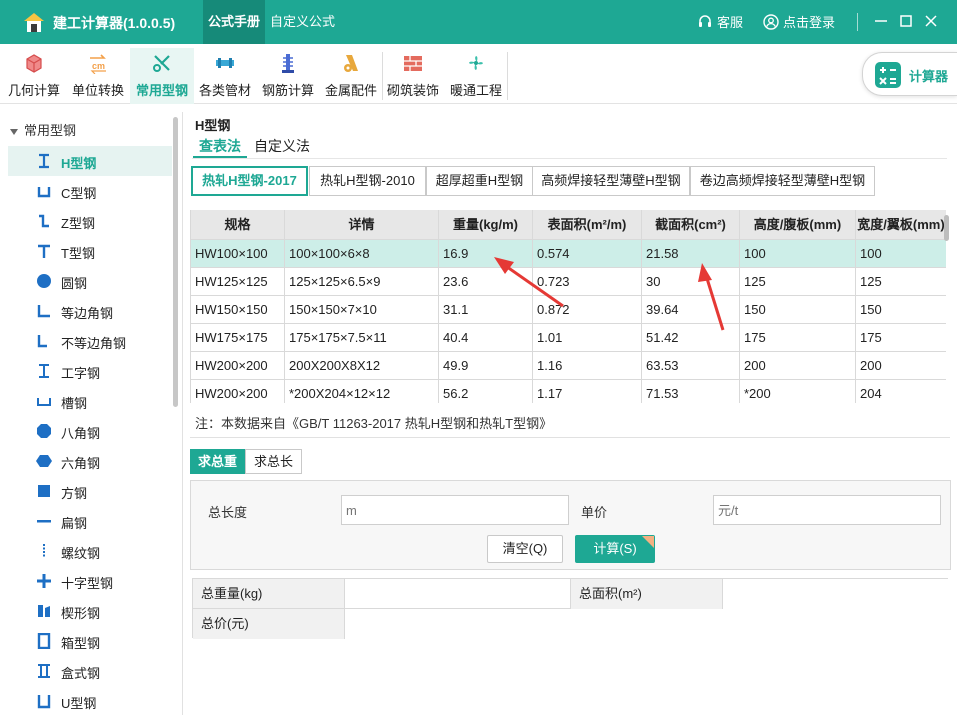 This screenshot has height=715, width=957. Describe the element at coordinates (74, 283) in the screenshot. I see `sidebar-item-label: 圆钢` at that location.